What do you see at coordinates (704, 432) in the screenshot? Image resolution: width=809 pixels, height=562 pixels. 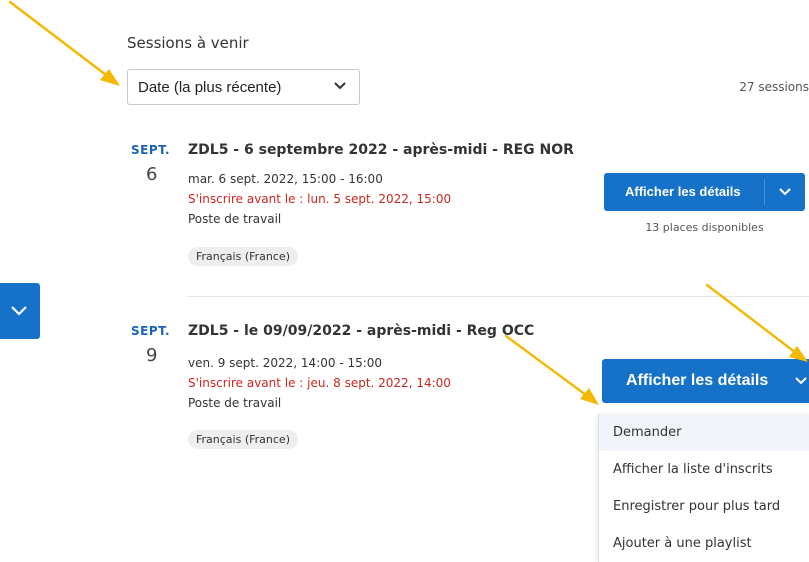 I see `menu-item-request: Demander` at bounding box center [704, 432].